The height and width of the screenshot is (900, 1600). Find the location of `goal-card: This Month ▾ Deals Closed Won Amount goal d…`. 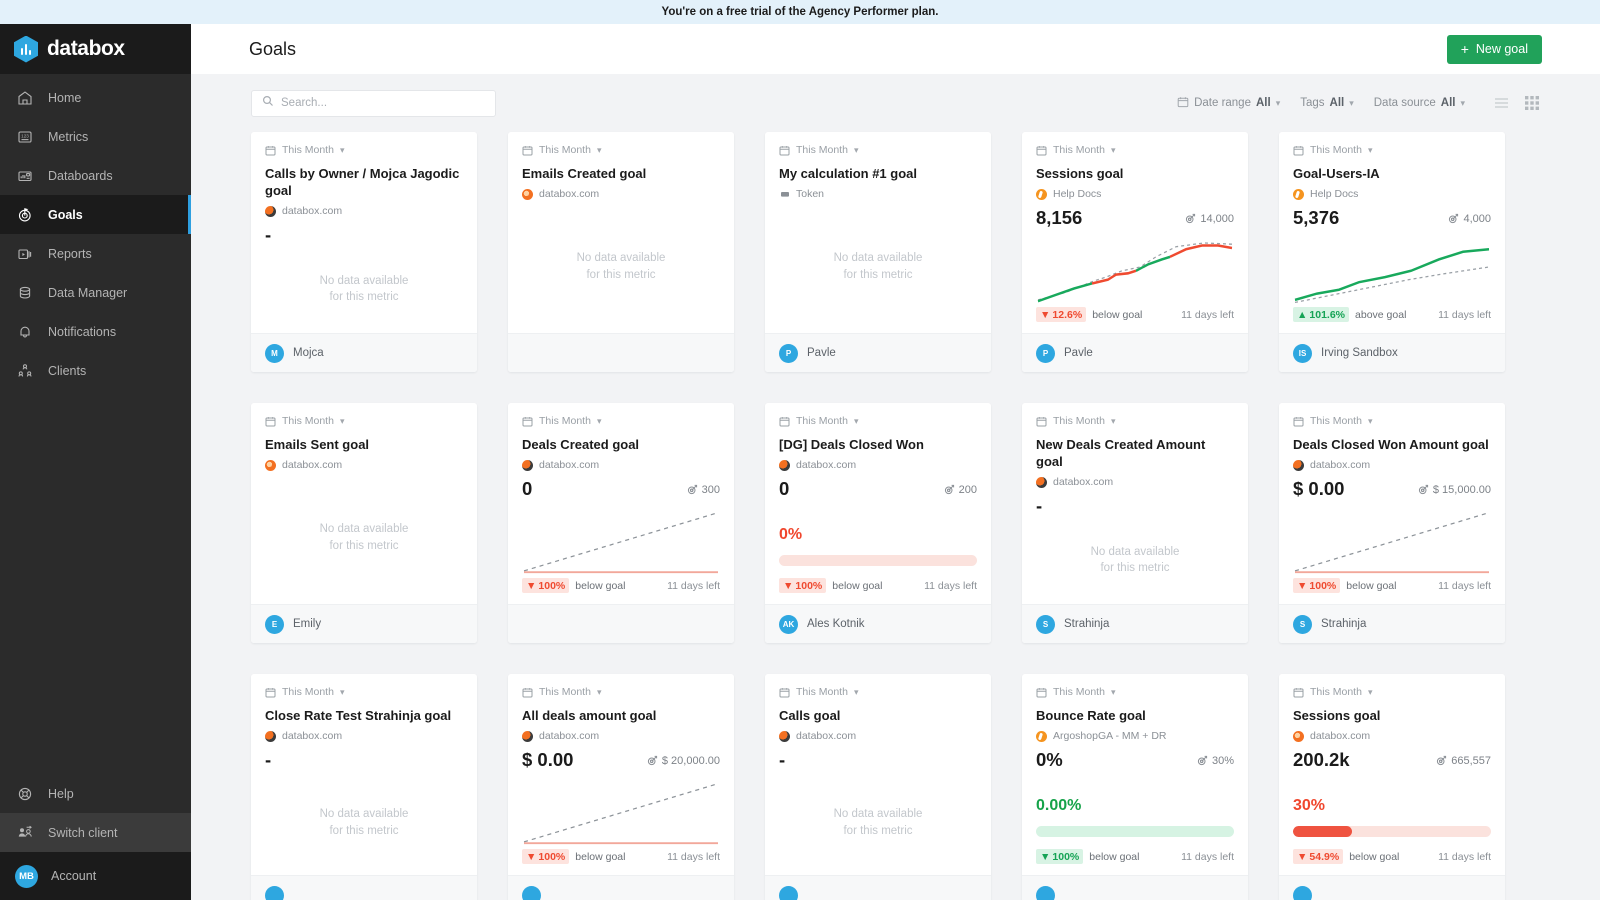

goal-card: This Month ▾ Deals Closed Won Amount goal d… is located at coordinates (1392, 523).